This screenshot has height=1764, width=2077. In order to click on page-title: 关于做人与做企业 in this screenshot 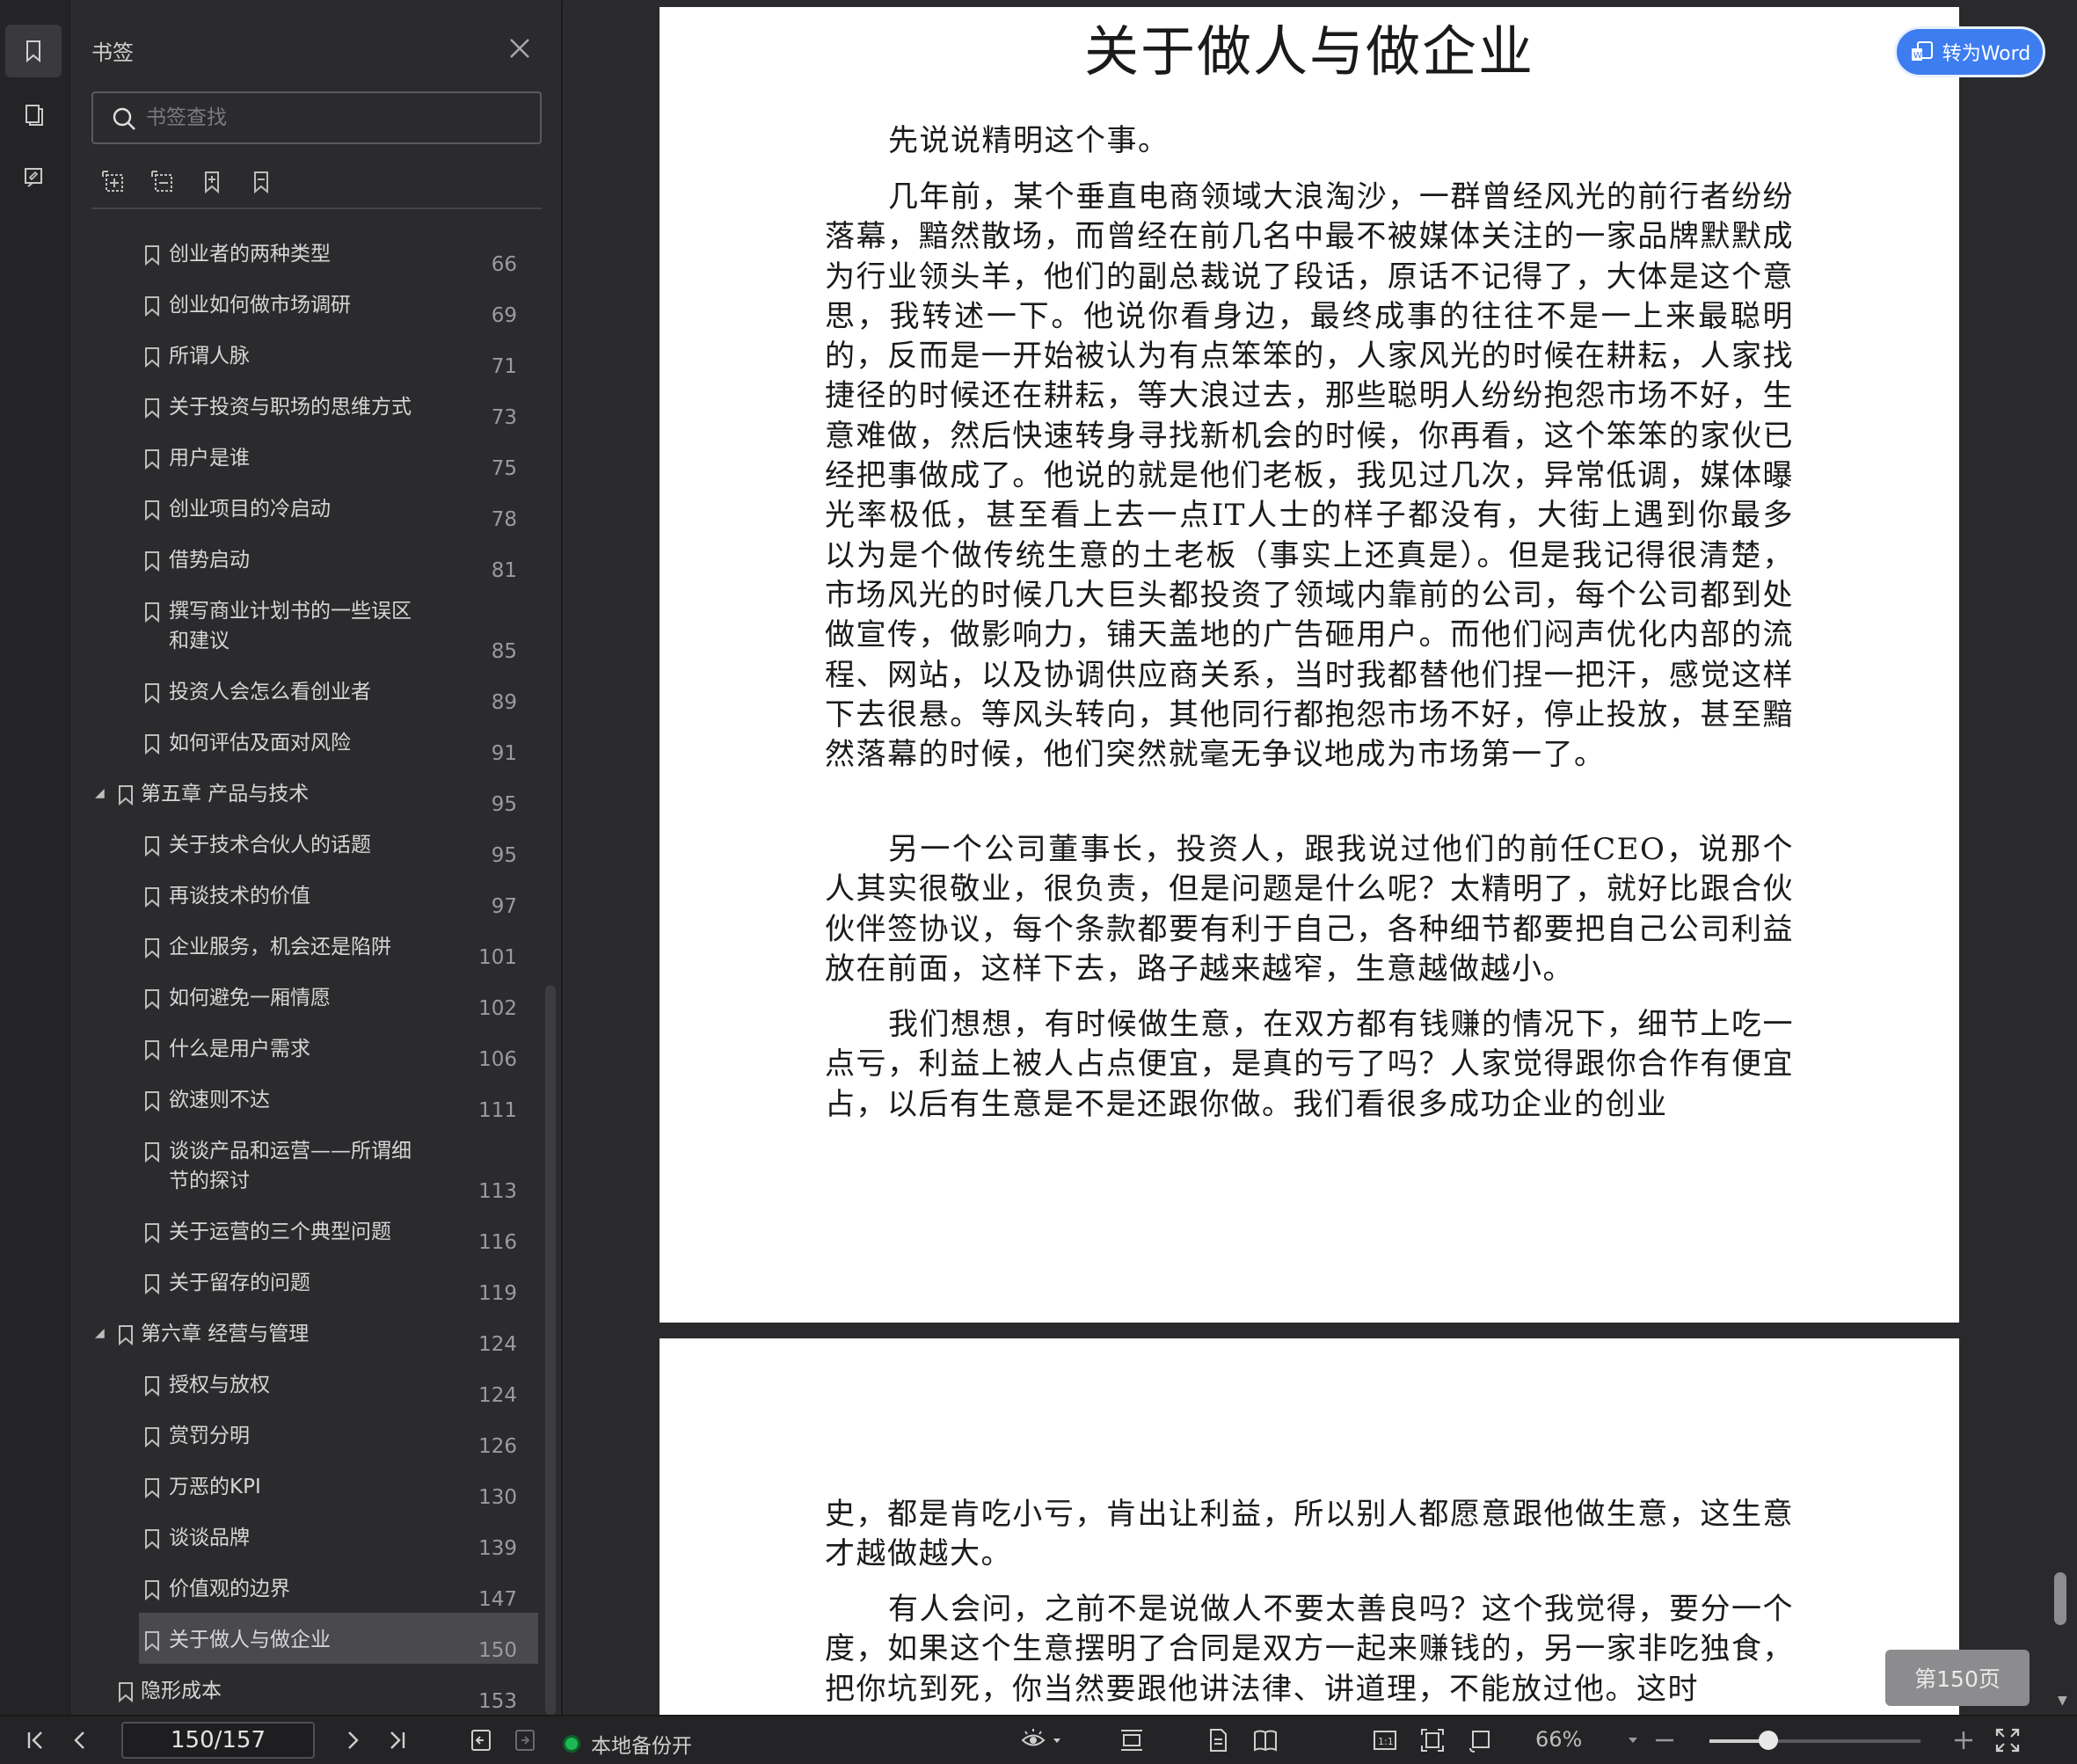, I will do `click(1308, 51)`.